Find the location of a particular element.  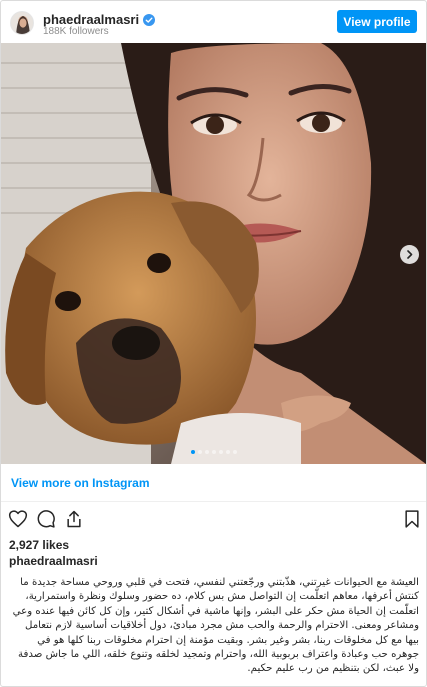

avatar is located at coordinates (22, 23).